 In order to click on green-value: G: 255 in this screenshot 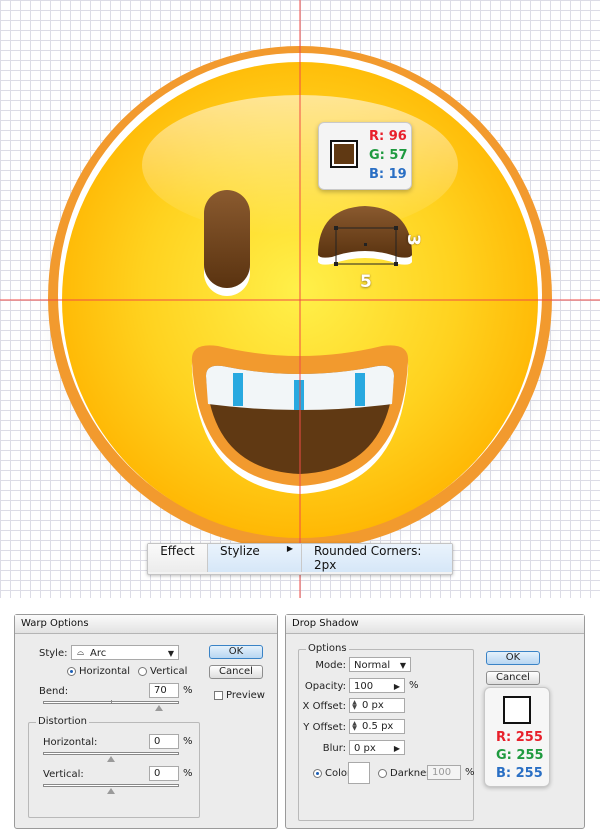, I will do `click(520, 755)`.